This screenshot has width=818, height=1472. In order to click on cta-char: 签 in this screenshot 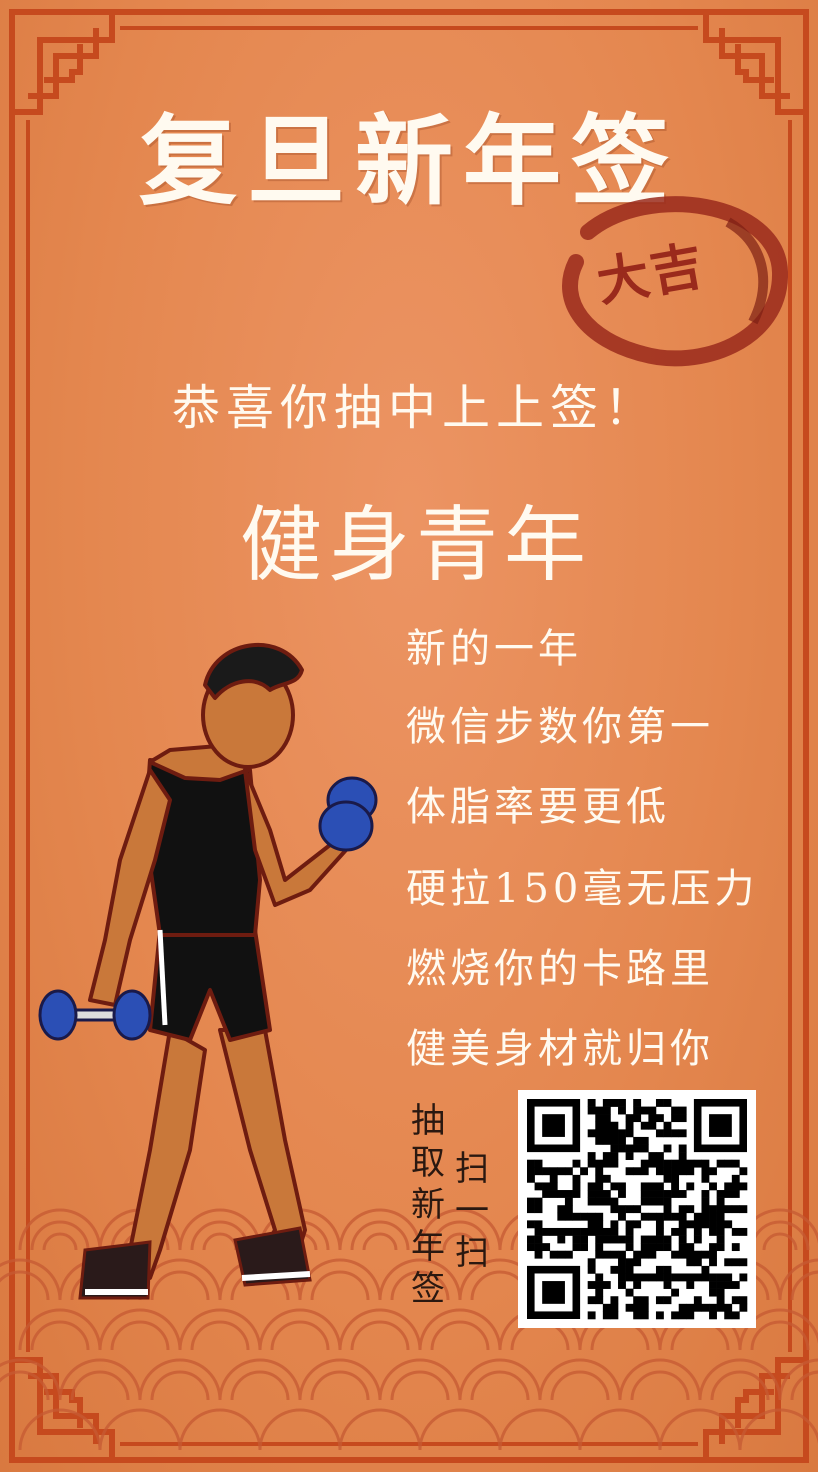, I will do `click(428, 1289)`.